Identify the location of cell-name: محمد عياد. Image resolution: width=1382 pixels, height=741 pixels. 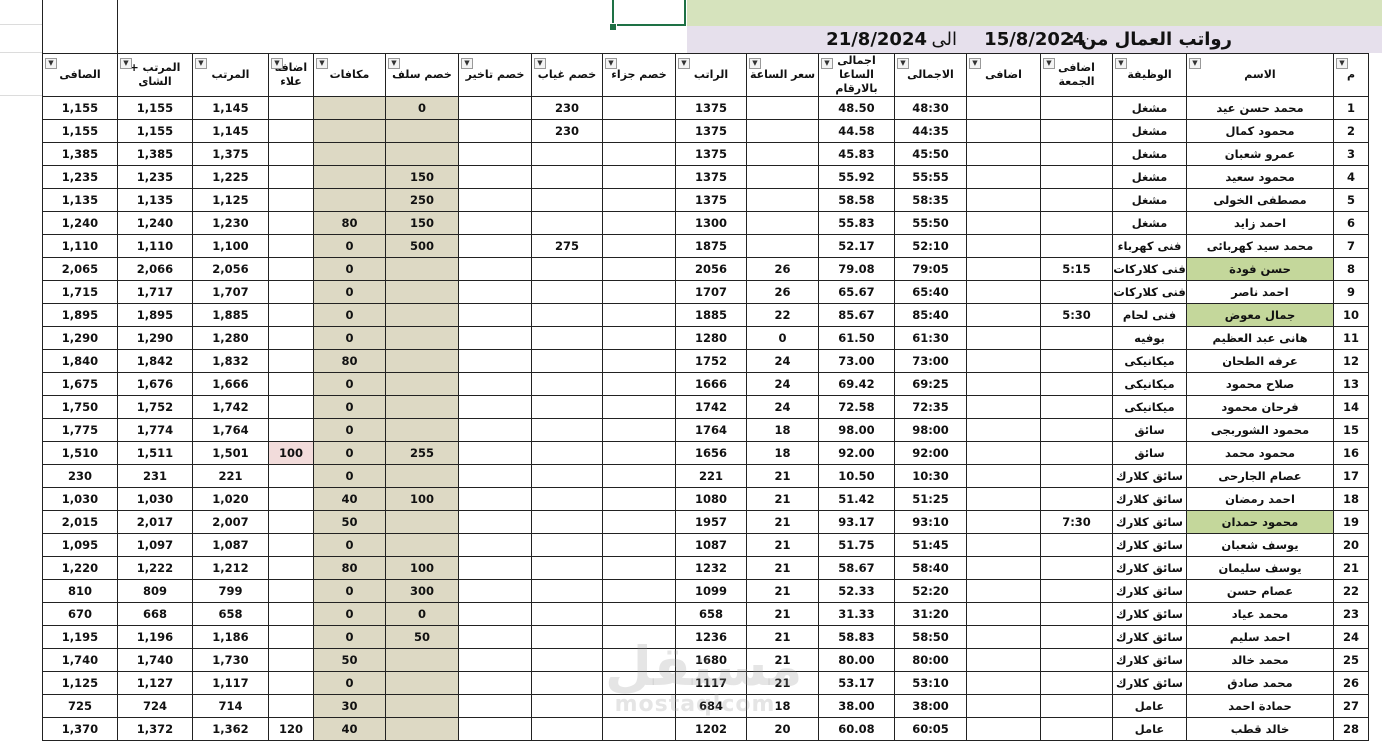
(1260, 614).